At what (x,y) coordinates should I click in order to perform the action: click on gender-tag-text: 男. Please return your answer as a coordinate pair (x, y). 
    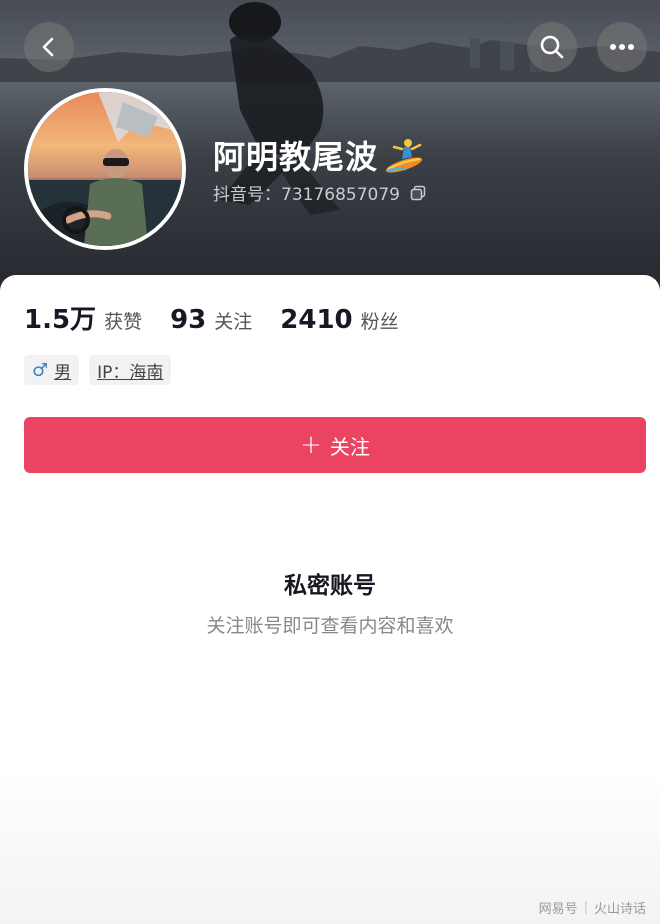
    Looking at the image, I should click on (63, 372).